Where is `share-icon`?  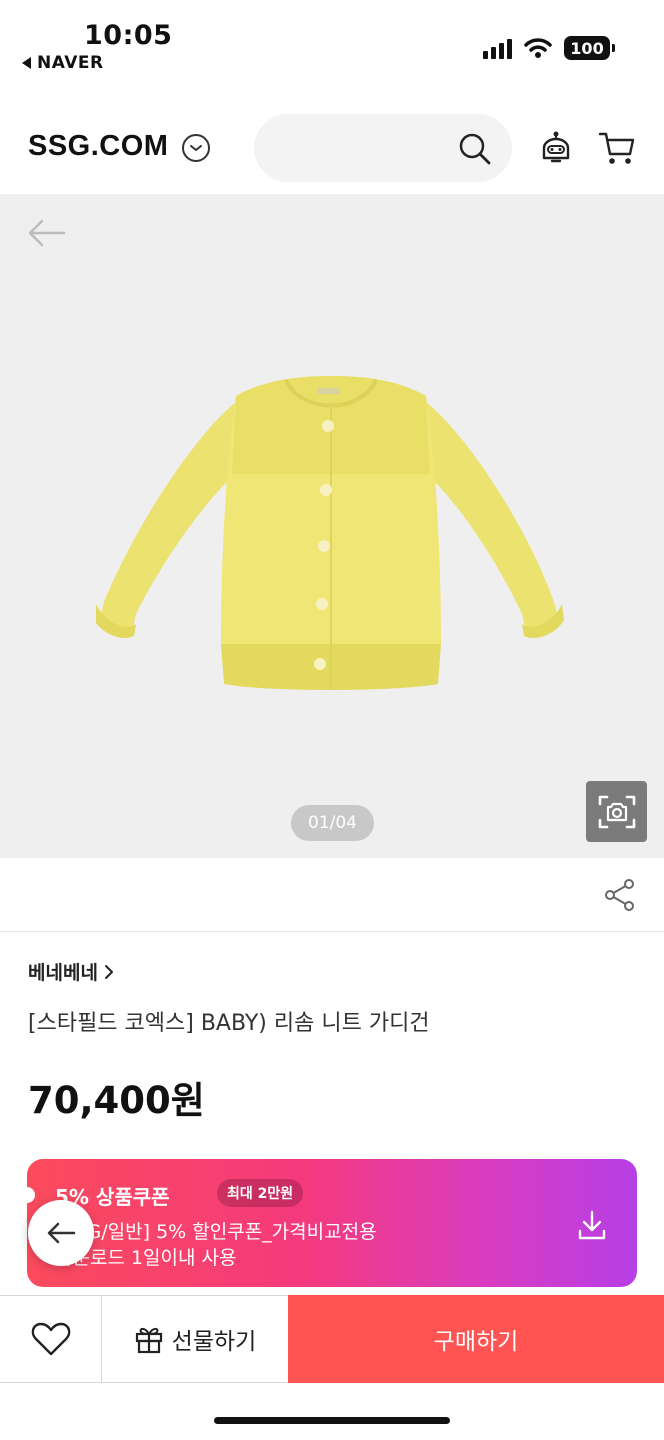 share-icon is located at coordinates (620, 895).